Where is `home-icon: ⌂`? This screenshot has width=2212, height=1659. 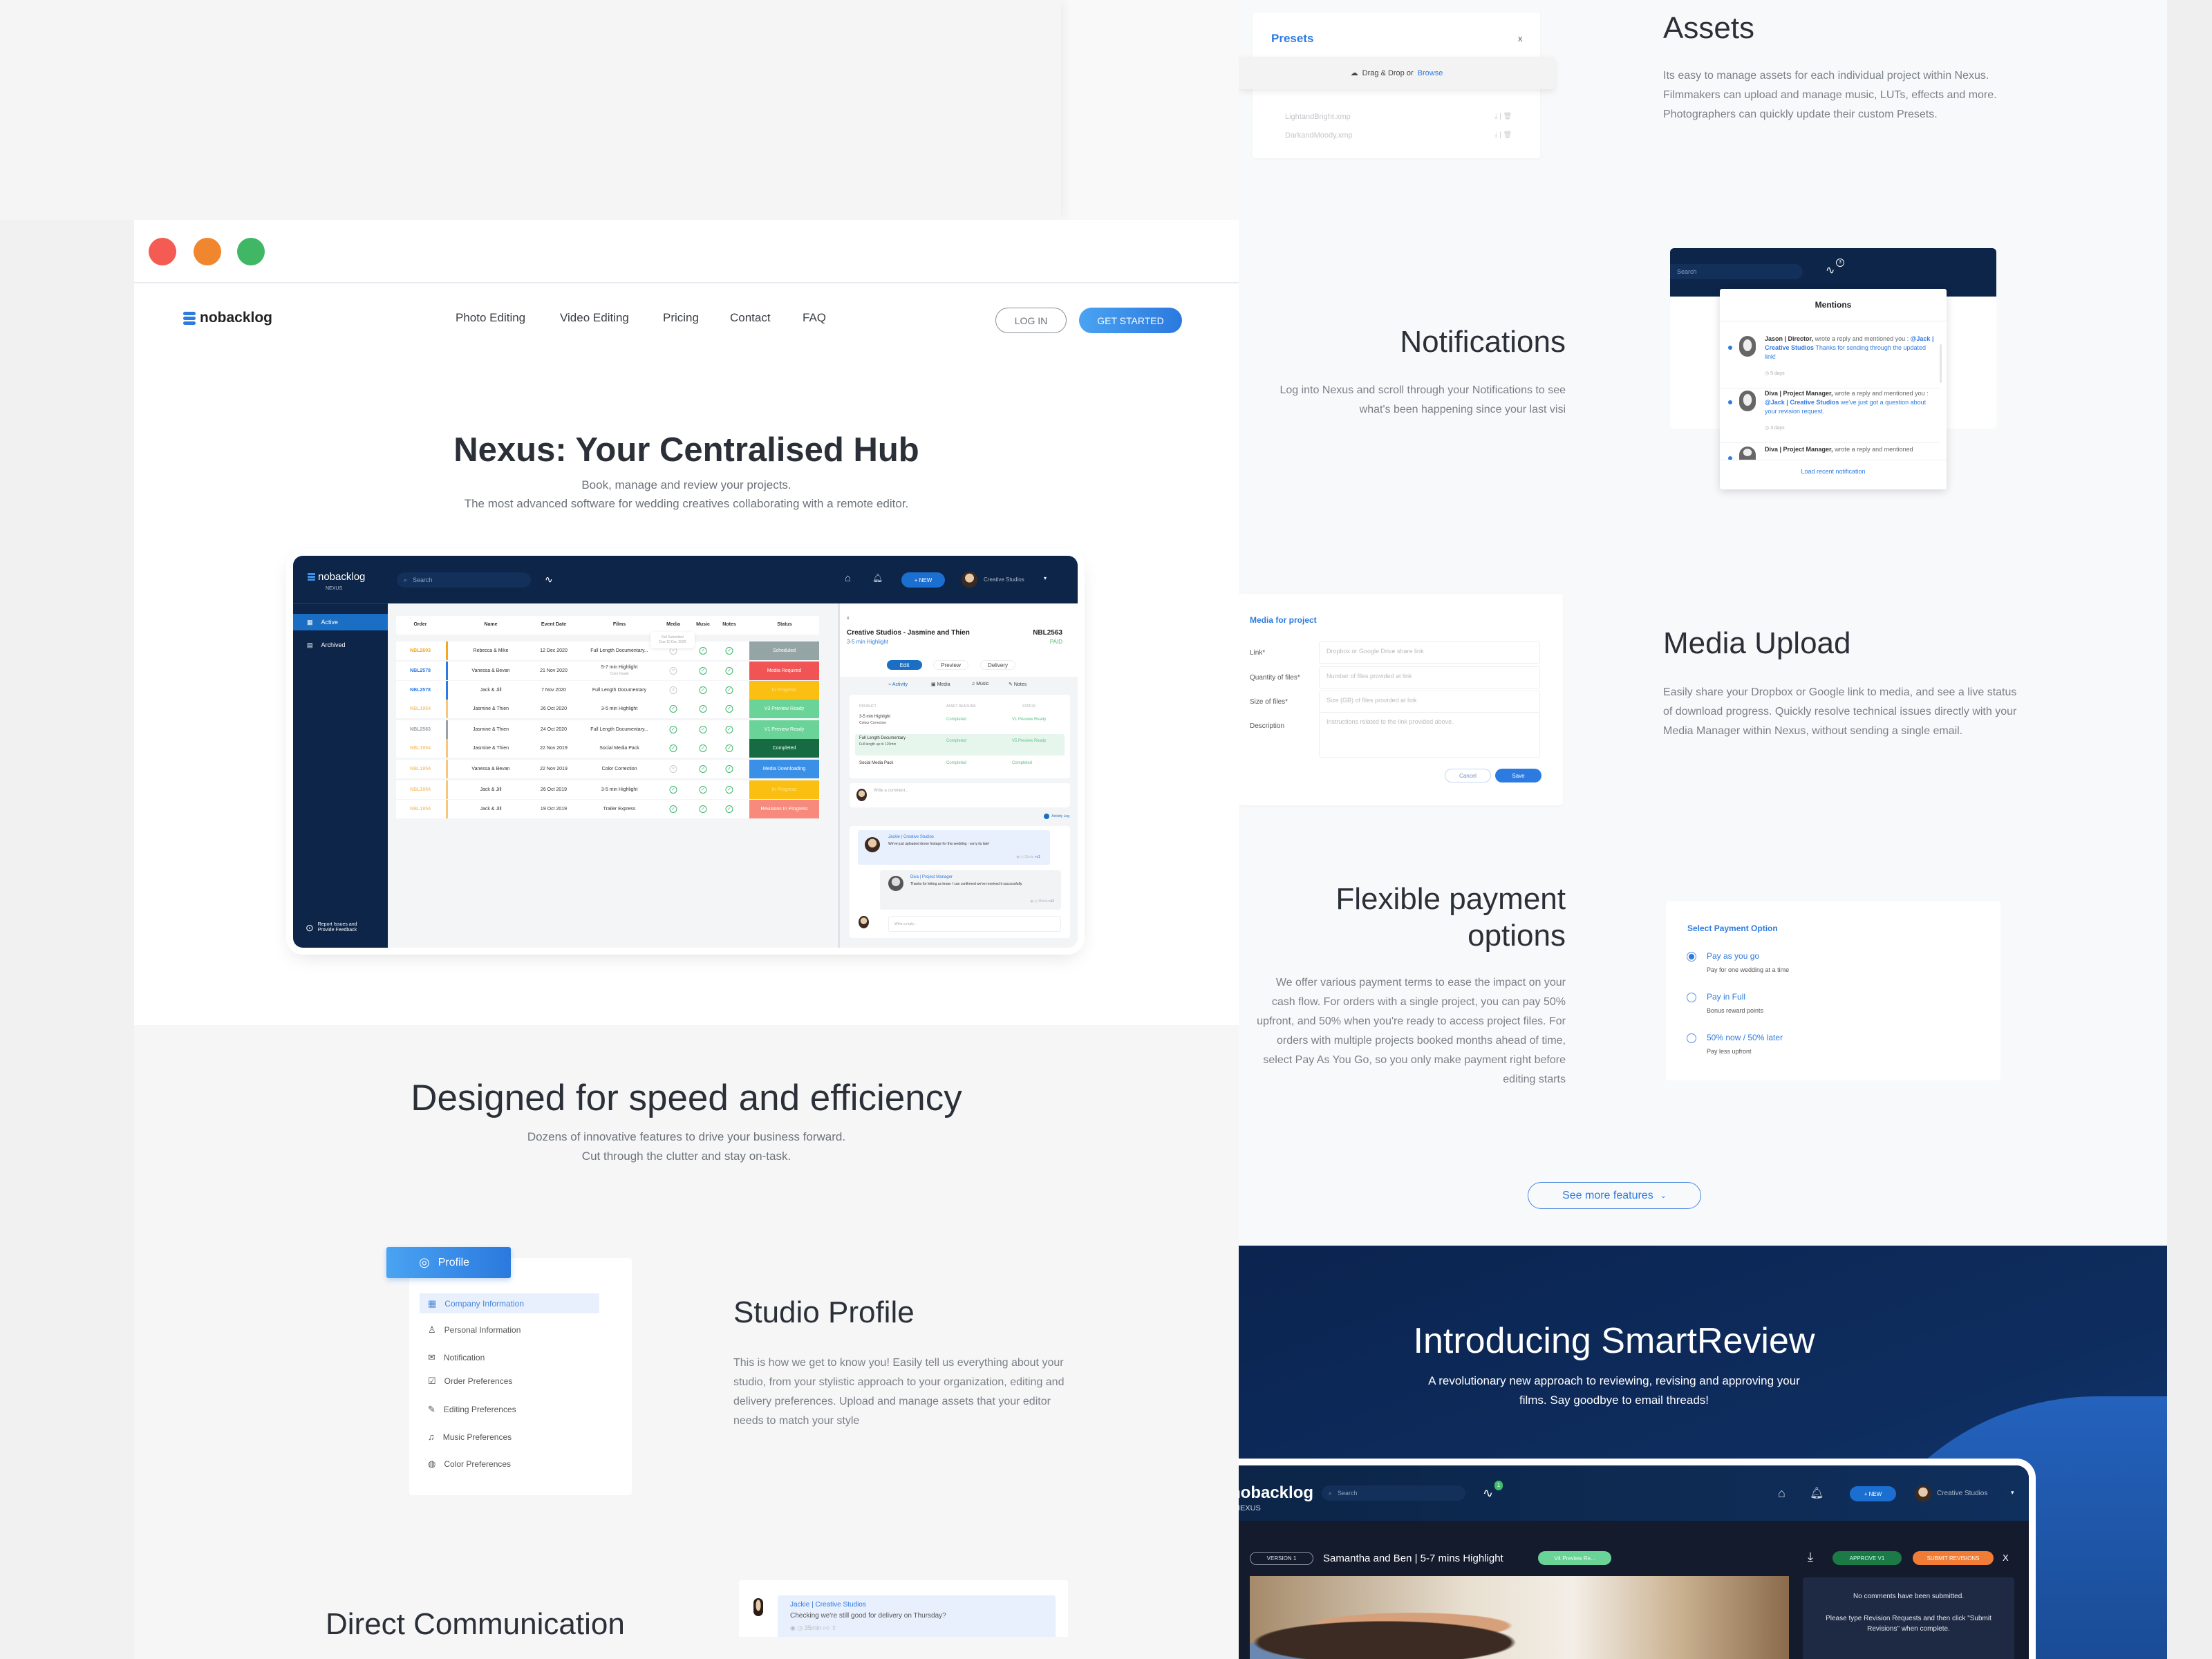 home-icon: ⌂ is located at coordinates (1782, 1493).